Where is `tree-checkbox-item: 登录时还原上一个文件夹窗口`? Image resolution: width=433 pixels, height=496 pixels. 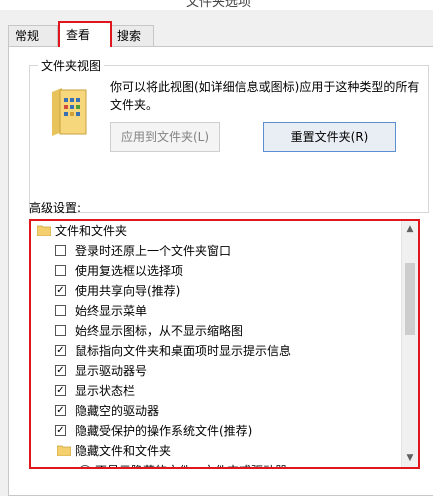
tree-checkbox-item: 登录时还原上一个文件夹窗口 is located at coordinates (216, 251).